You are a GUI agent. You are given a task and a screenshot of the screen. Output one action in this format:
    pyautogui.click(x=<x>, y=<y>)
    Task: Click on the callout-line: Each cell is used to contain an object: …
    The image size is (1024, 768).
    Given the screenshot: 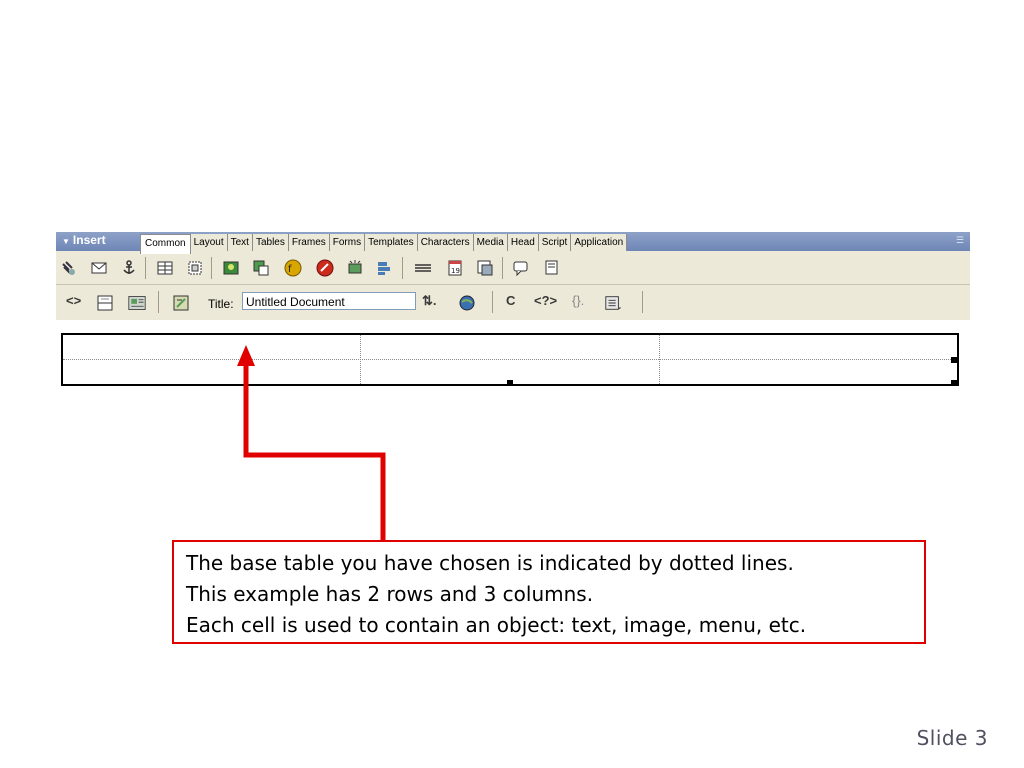 What is the action you would take?
    pyautogui.click(x=496, y=625)
    